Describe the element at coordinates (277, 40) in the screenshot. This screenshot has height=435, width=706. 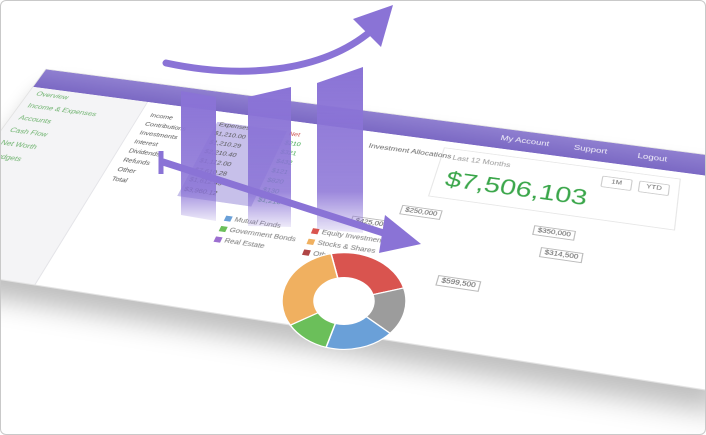
I see `growth-arrow-icon` at that location.